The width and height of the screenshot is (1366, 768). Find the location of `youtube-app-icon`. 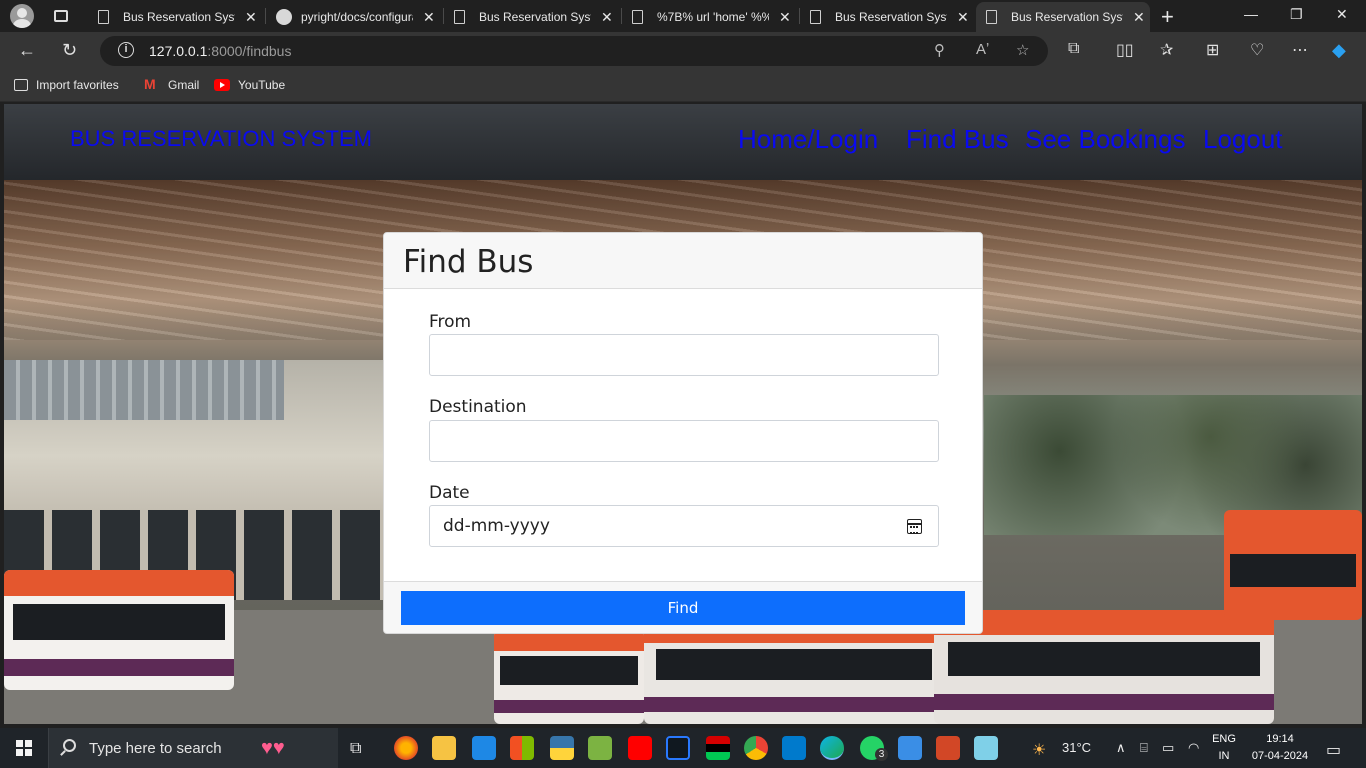

youtube-app-icon is located at coordinates (640, 748).